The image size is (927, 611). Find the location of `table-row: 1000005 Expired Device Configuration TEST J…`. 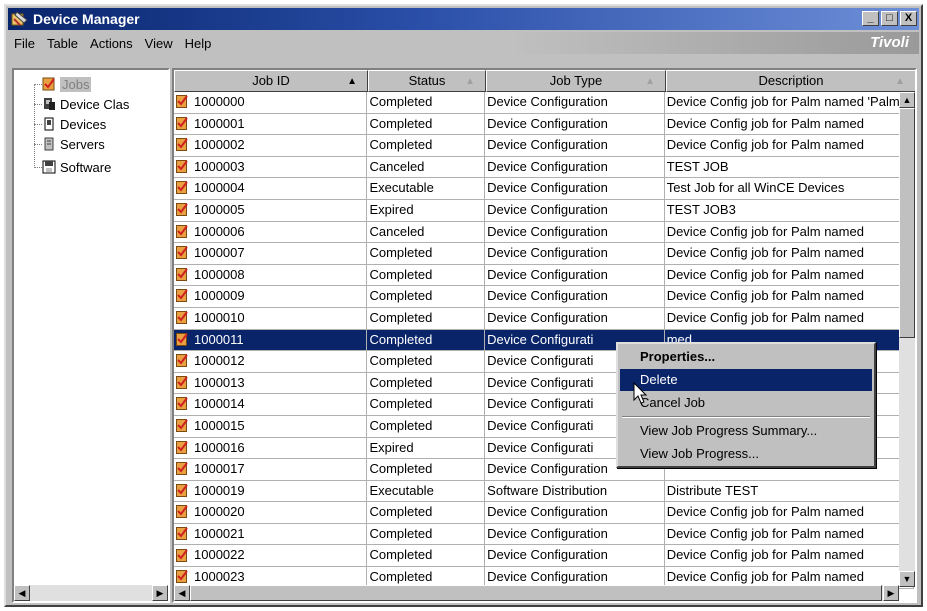

table-row: 1000005 Expired Device Configuration TEST J… is located at coordinates (544, 210).